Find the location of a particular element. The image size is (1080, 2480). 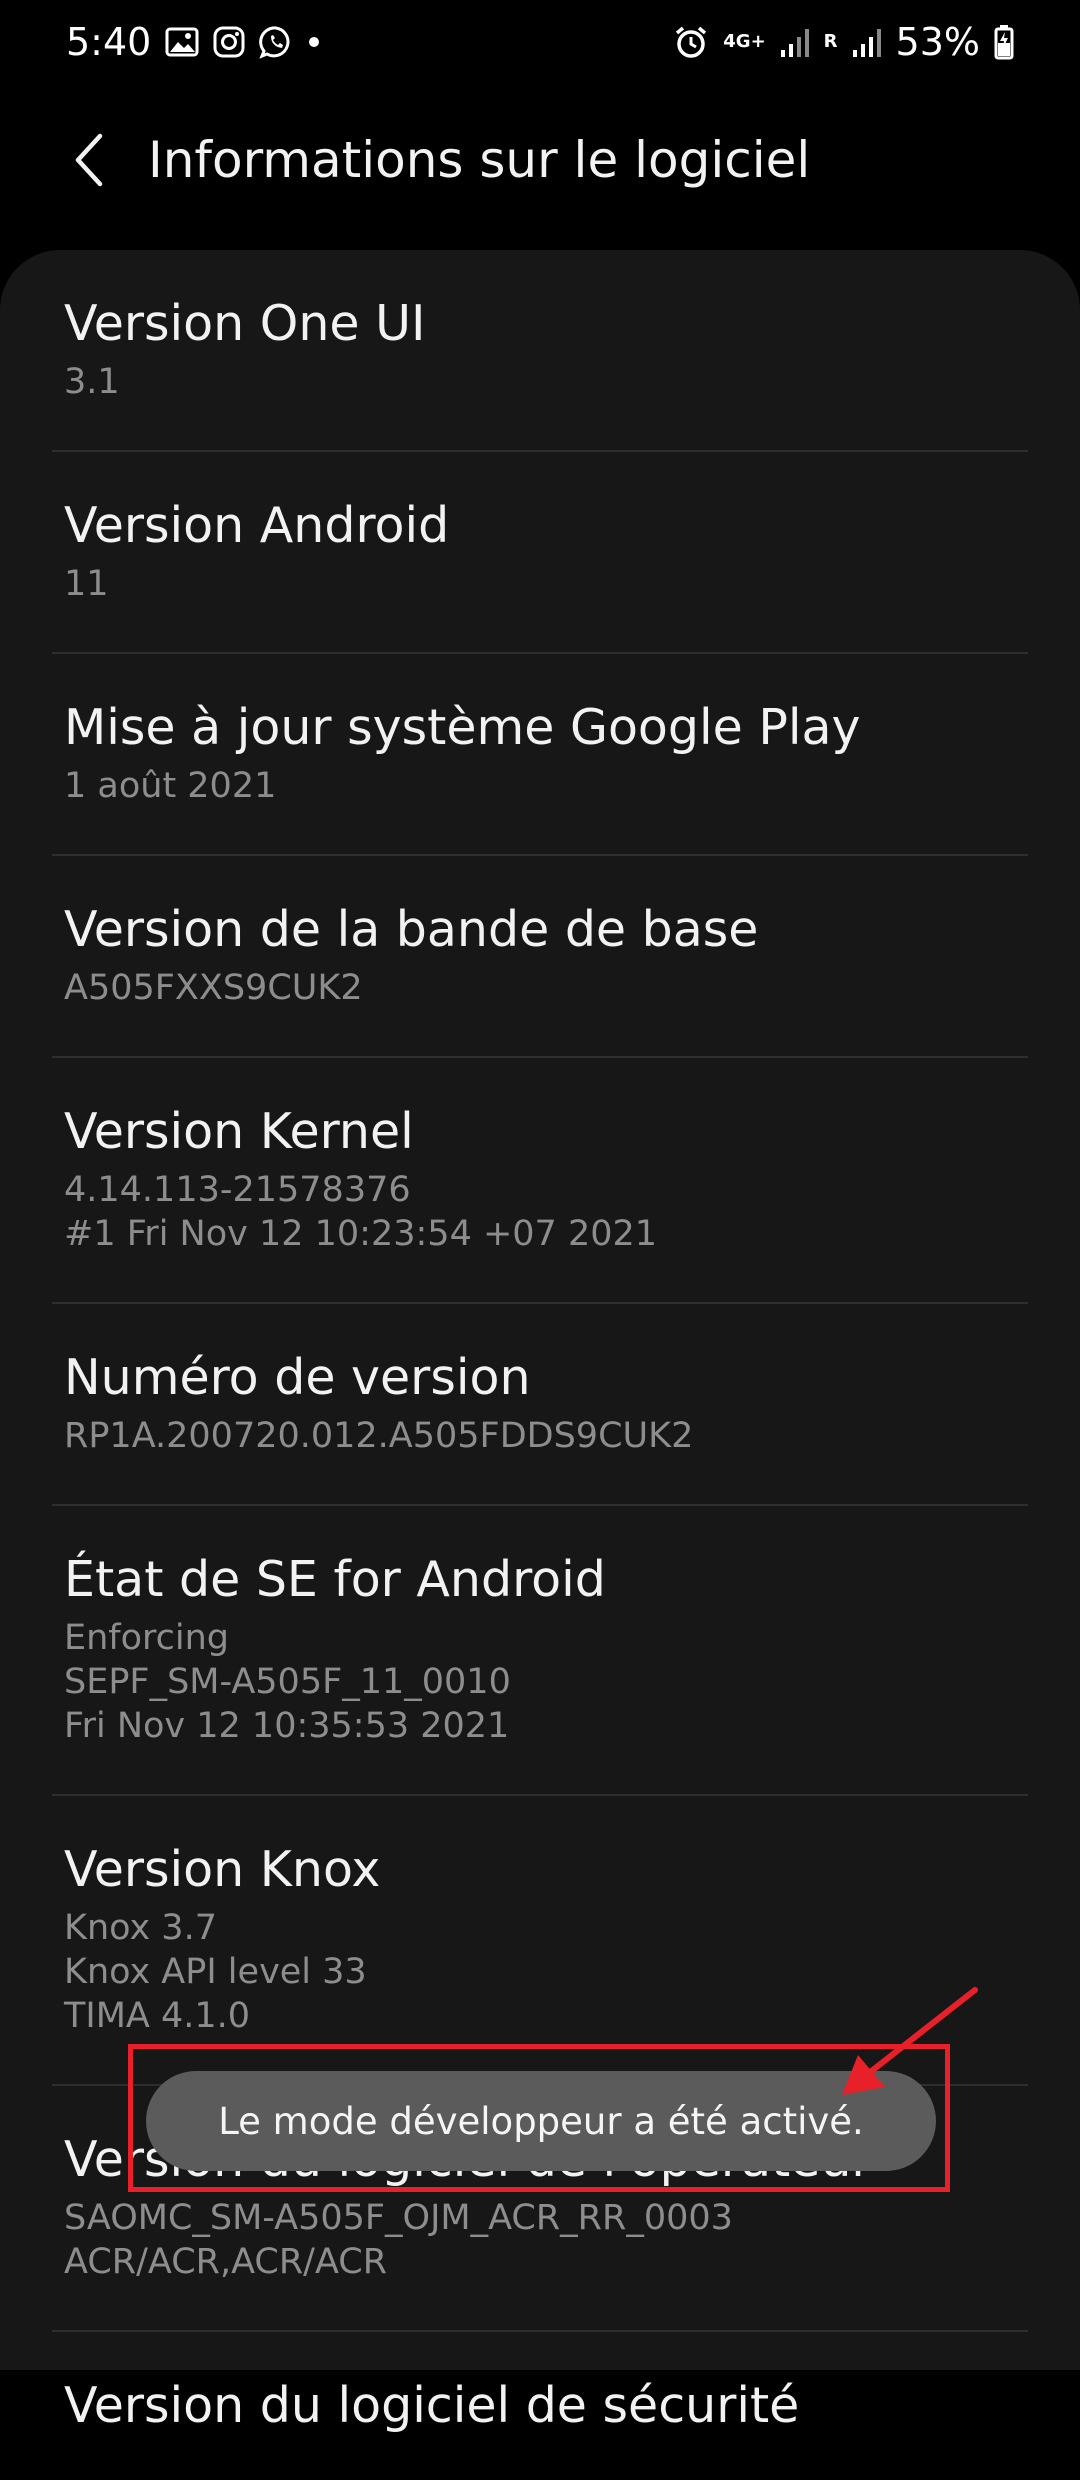

item-title: Version One UI is located at coordinates (245, 323).